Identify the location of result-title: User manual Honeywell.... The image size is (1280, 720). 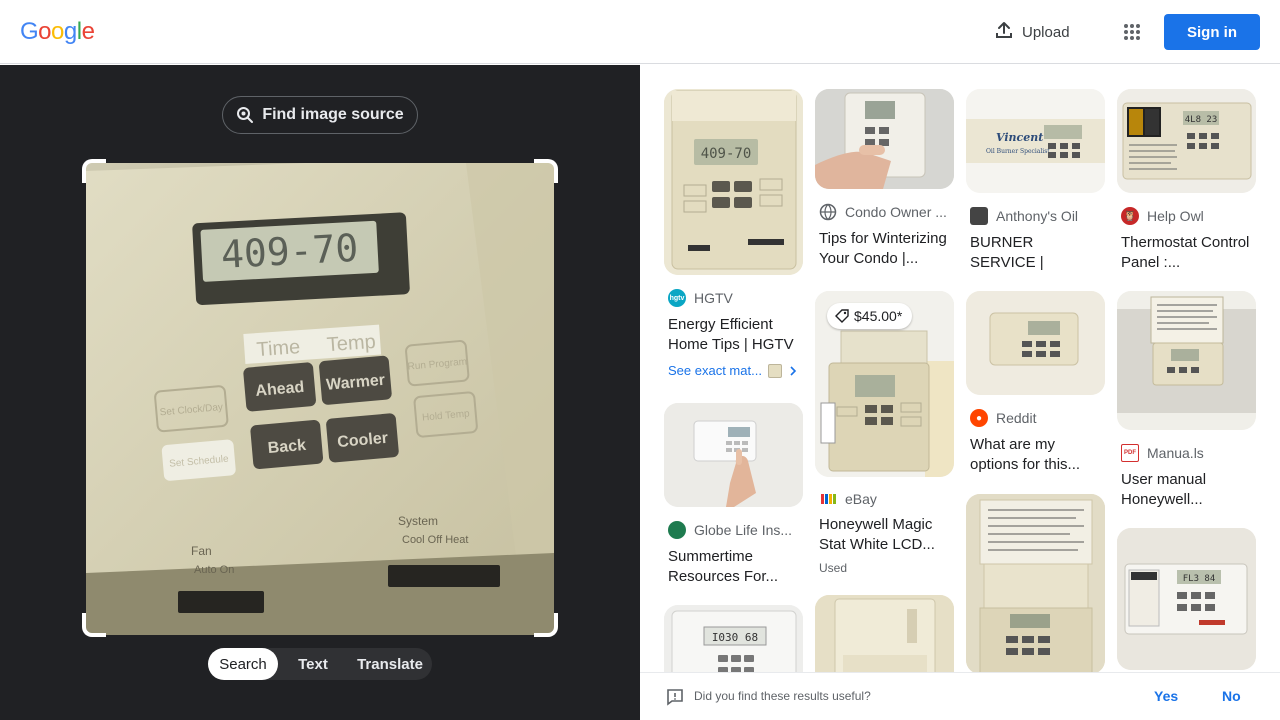
(1186, 490).